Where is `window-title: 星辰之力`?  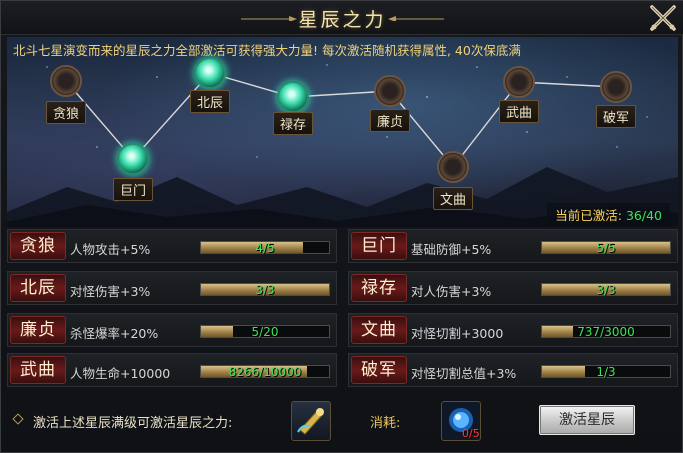
window-title: 星辰之力 is located at coordinates (342, 20).